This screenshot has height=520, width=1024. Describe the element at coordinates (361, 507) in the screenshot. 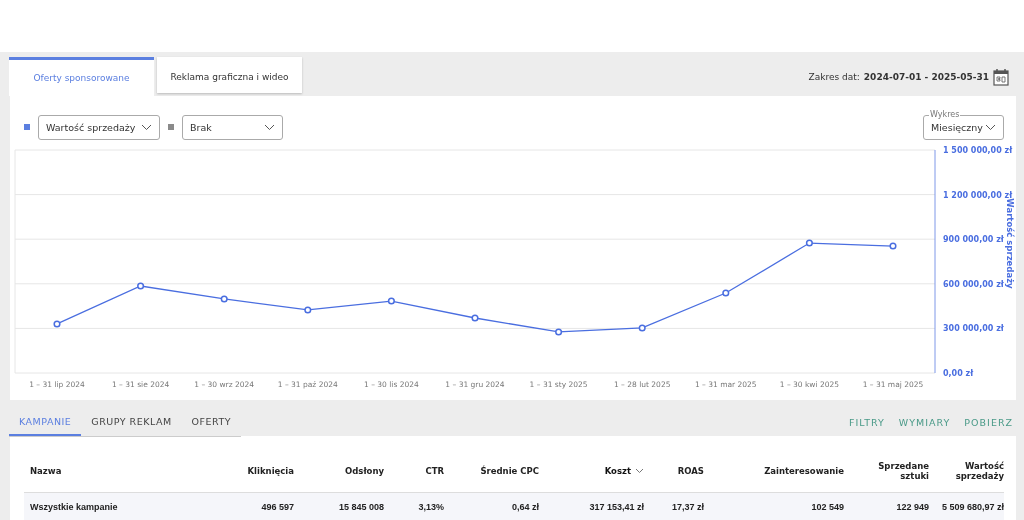

I see `table-cell: 15 845 008` at that location.